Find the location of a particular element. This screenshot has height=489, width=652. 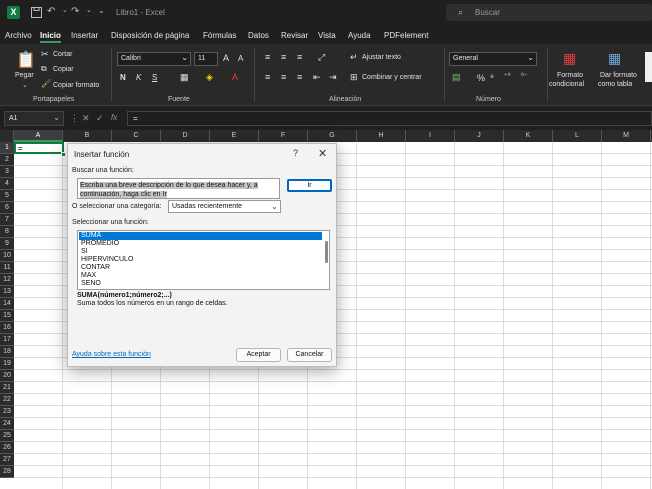

row-header: 12 is located at coordinates (7, 280).